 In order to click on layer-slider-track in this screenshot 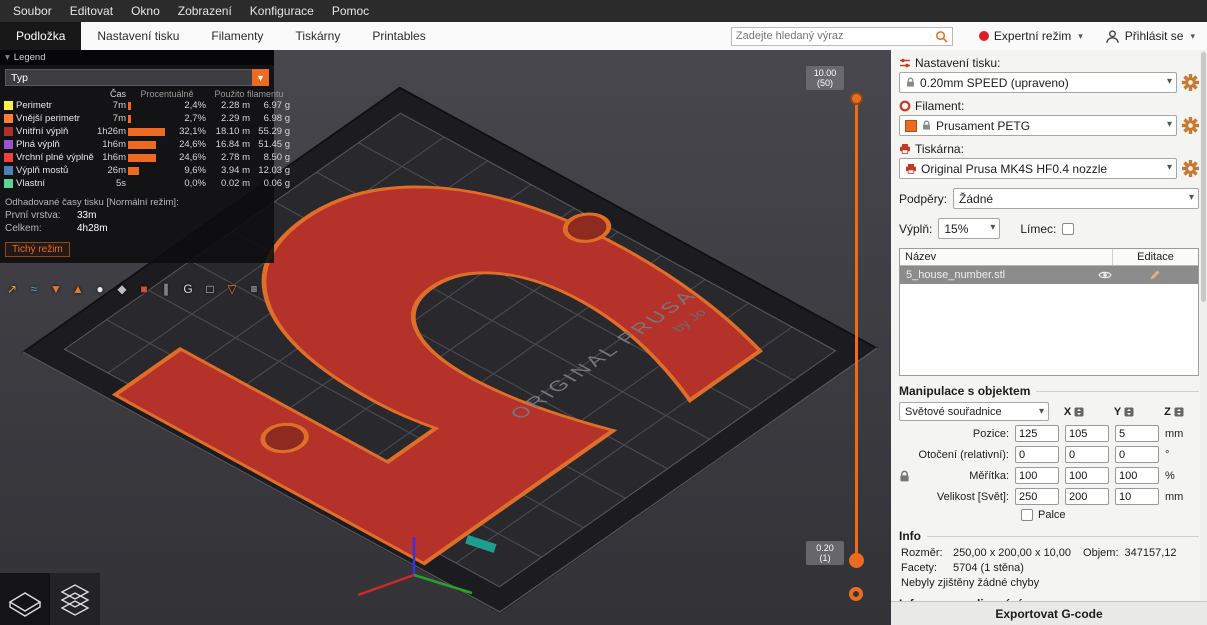, I will do `click(856, 329)`.